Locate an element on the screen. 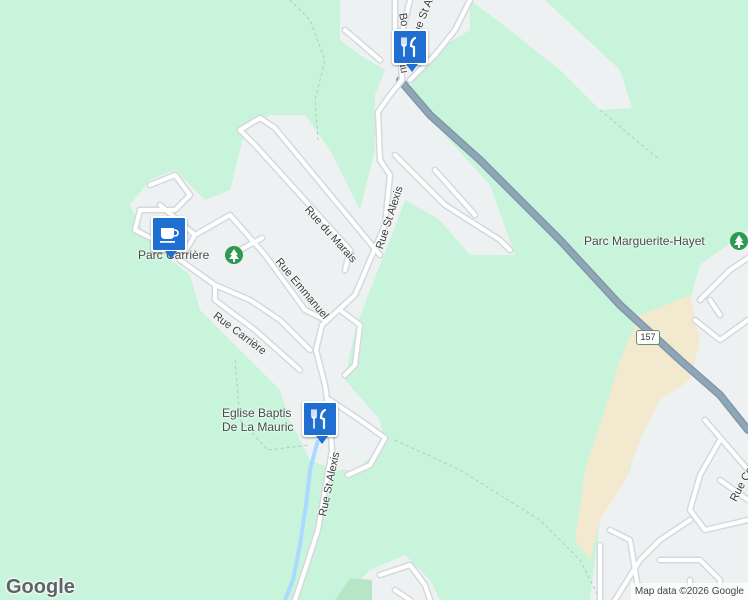 The height and width of the screenshot is (600, 748). restaurant-marker-north is located at coordinates (410, 50).